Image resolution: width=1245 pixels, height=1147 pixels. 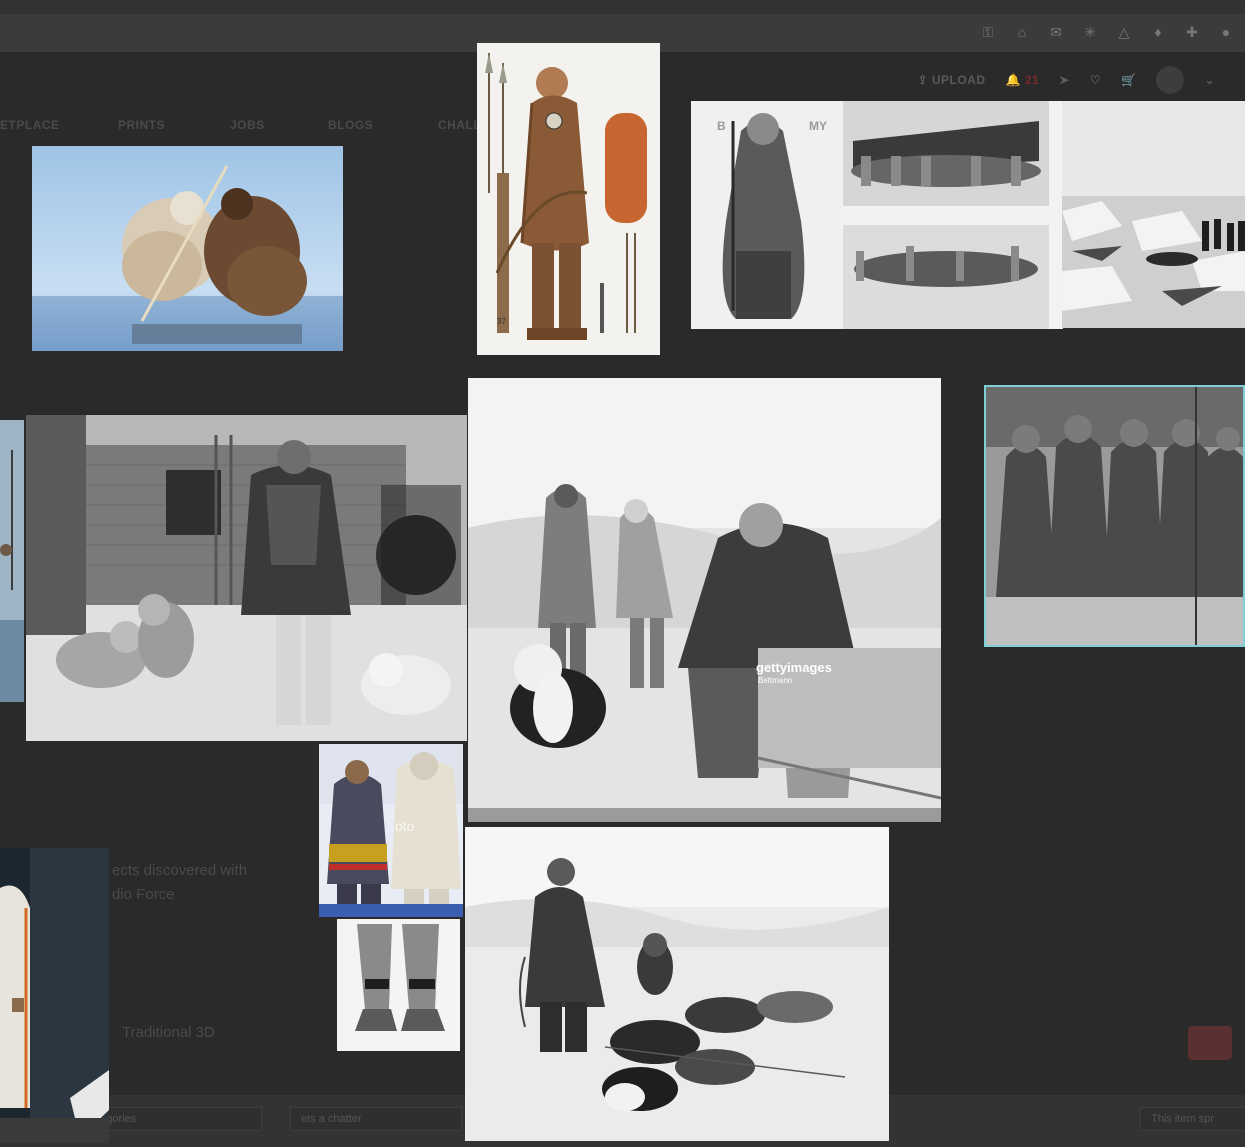 I want to click on puzzle-icon: ✚, so click(x=1192, y=32).